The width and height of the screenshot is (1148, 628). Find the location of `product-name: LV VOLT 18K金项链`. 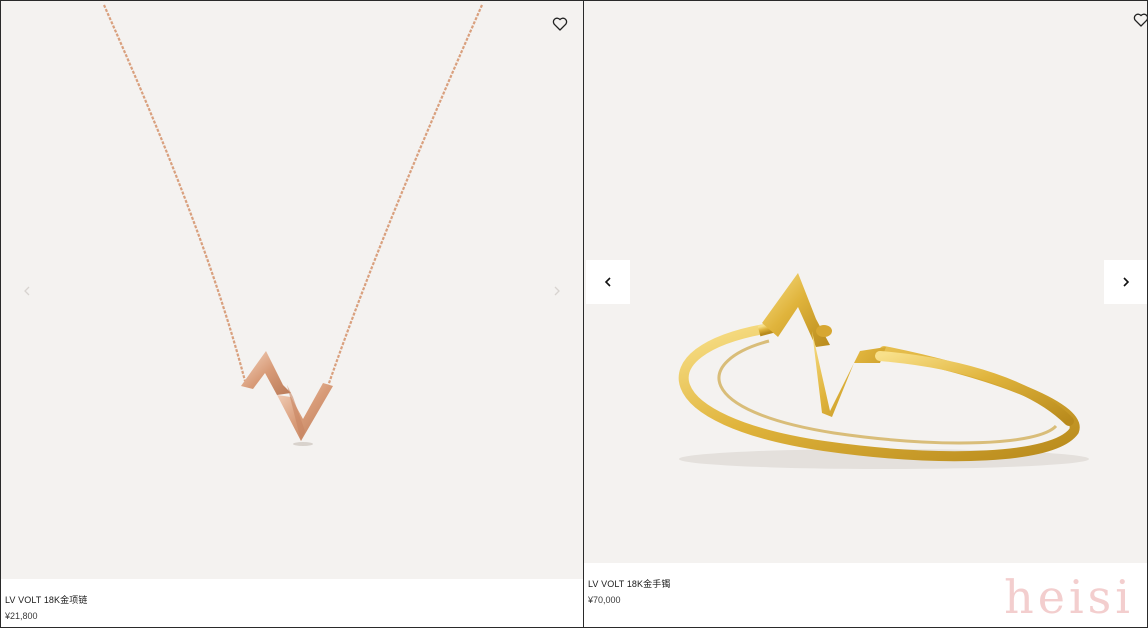

product-name: LV VOLT 18K金项链 is located at coordinates (46, 599).